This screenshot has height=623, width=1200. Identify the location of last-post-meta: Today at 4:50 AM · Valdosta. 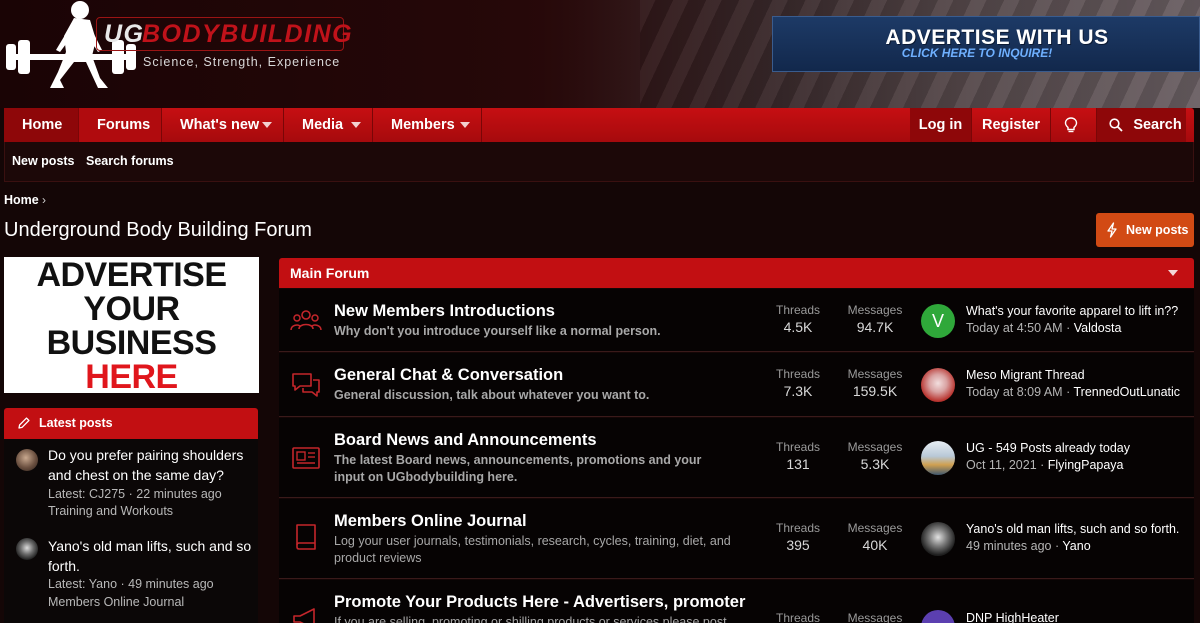
(1044, 328).